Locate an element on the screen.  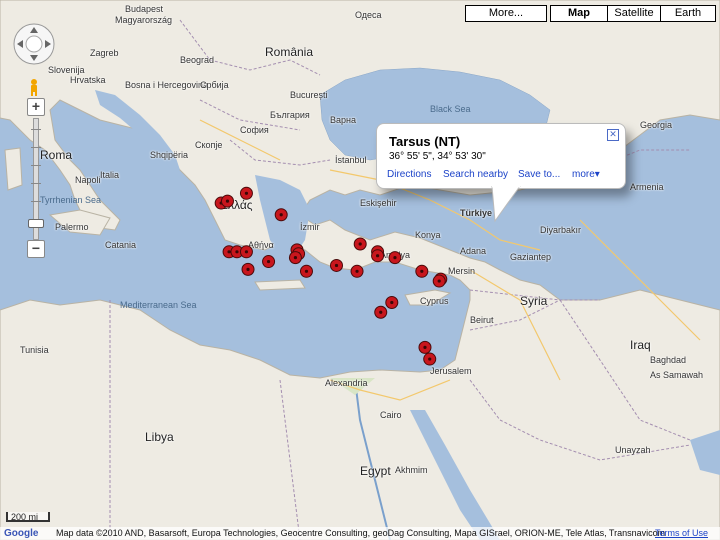
zoom-control: + − is located at coordinates (36, 178).